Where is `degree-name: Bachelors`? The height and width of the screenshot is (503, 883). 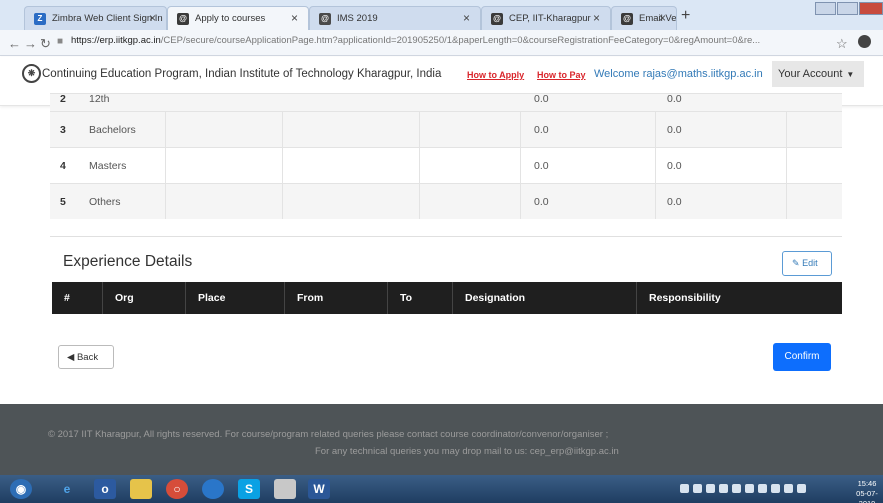
degree-name: Bachelors is located at coordinates (112, 130).